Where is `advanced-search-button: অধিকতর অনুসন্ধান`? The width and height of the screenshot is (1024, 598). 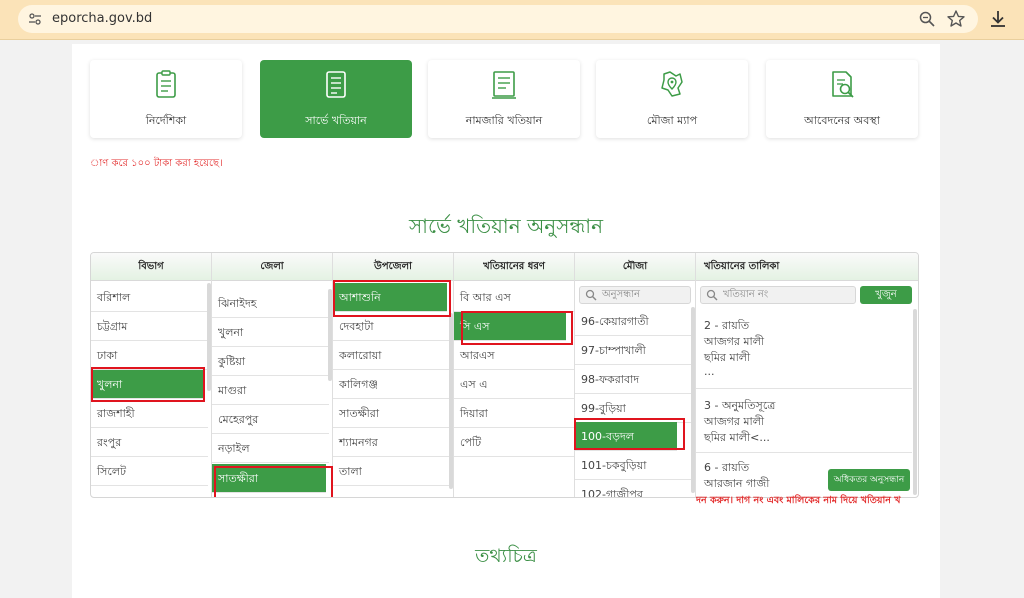 advanced-search-button: অধিকতর অনুসন্ধান is located at coordinates (869, 480).